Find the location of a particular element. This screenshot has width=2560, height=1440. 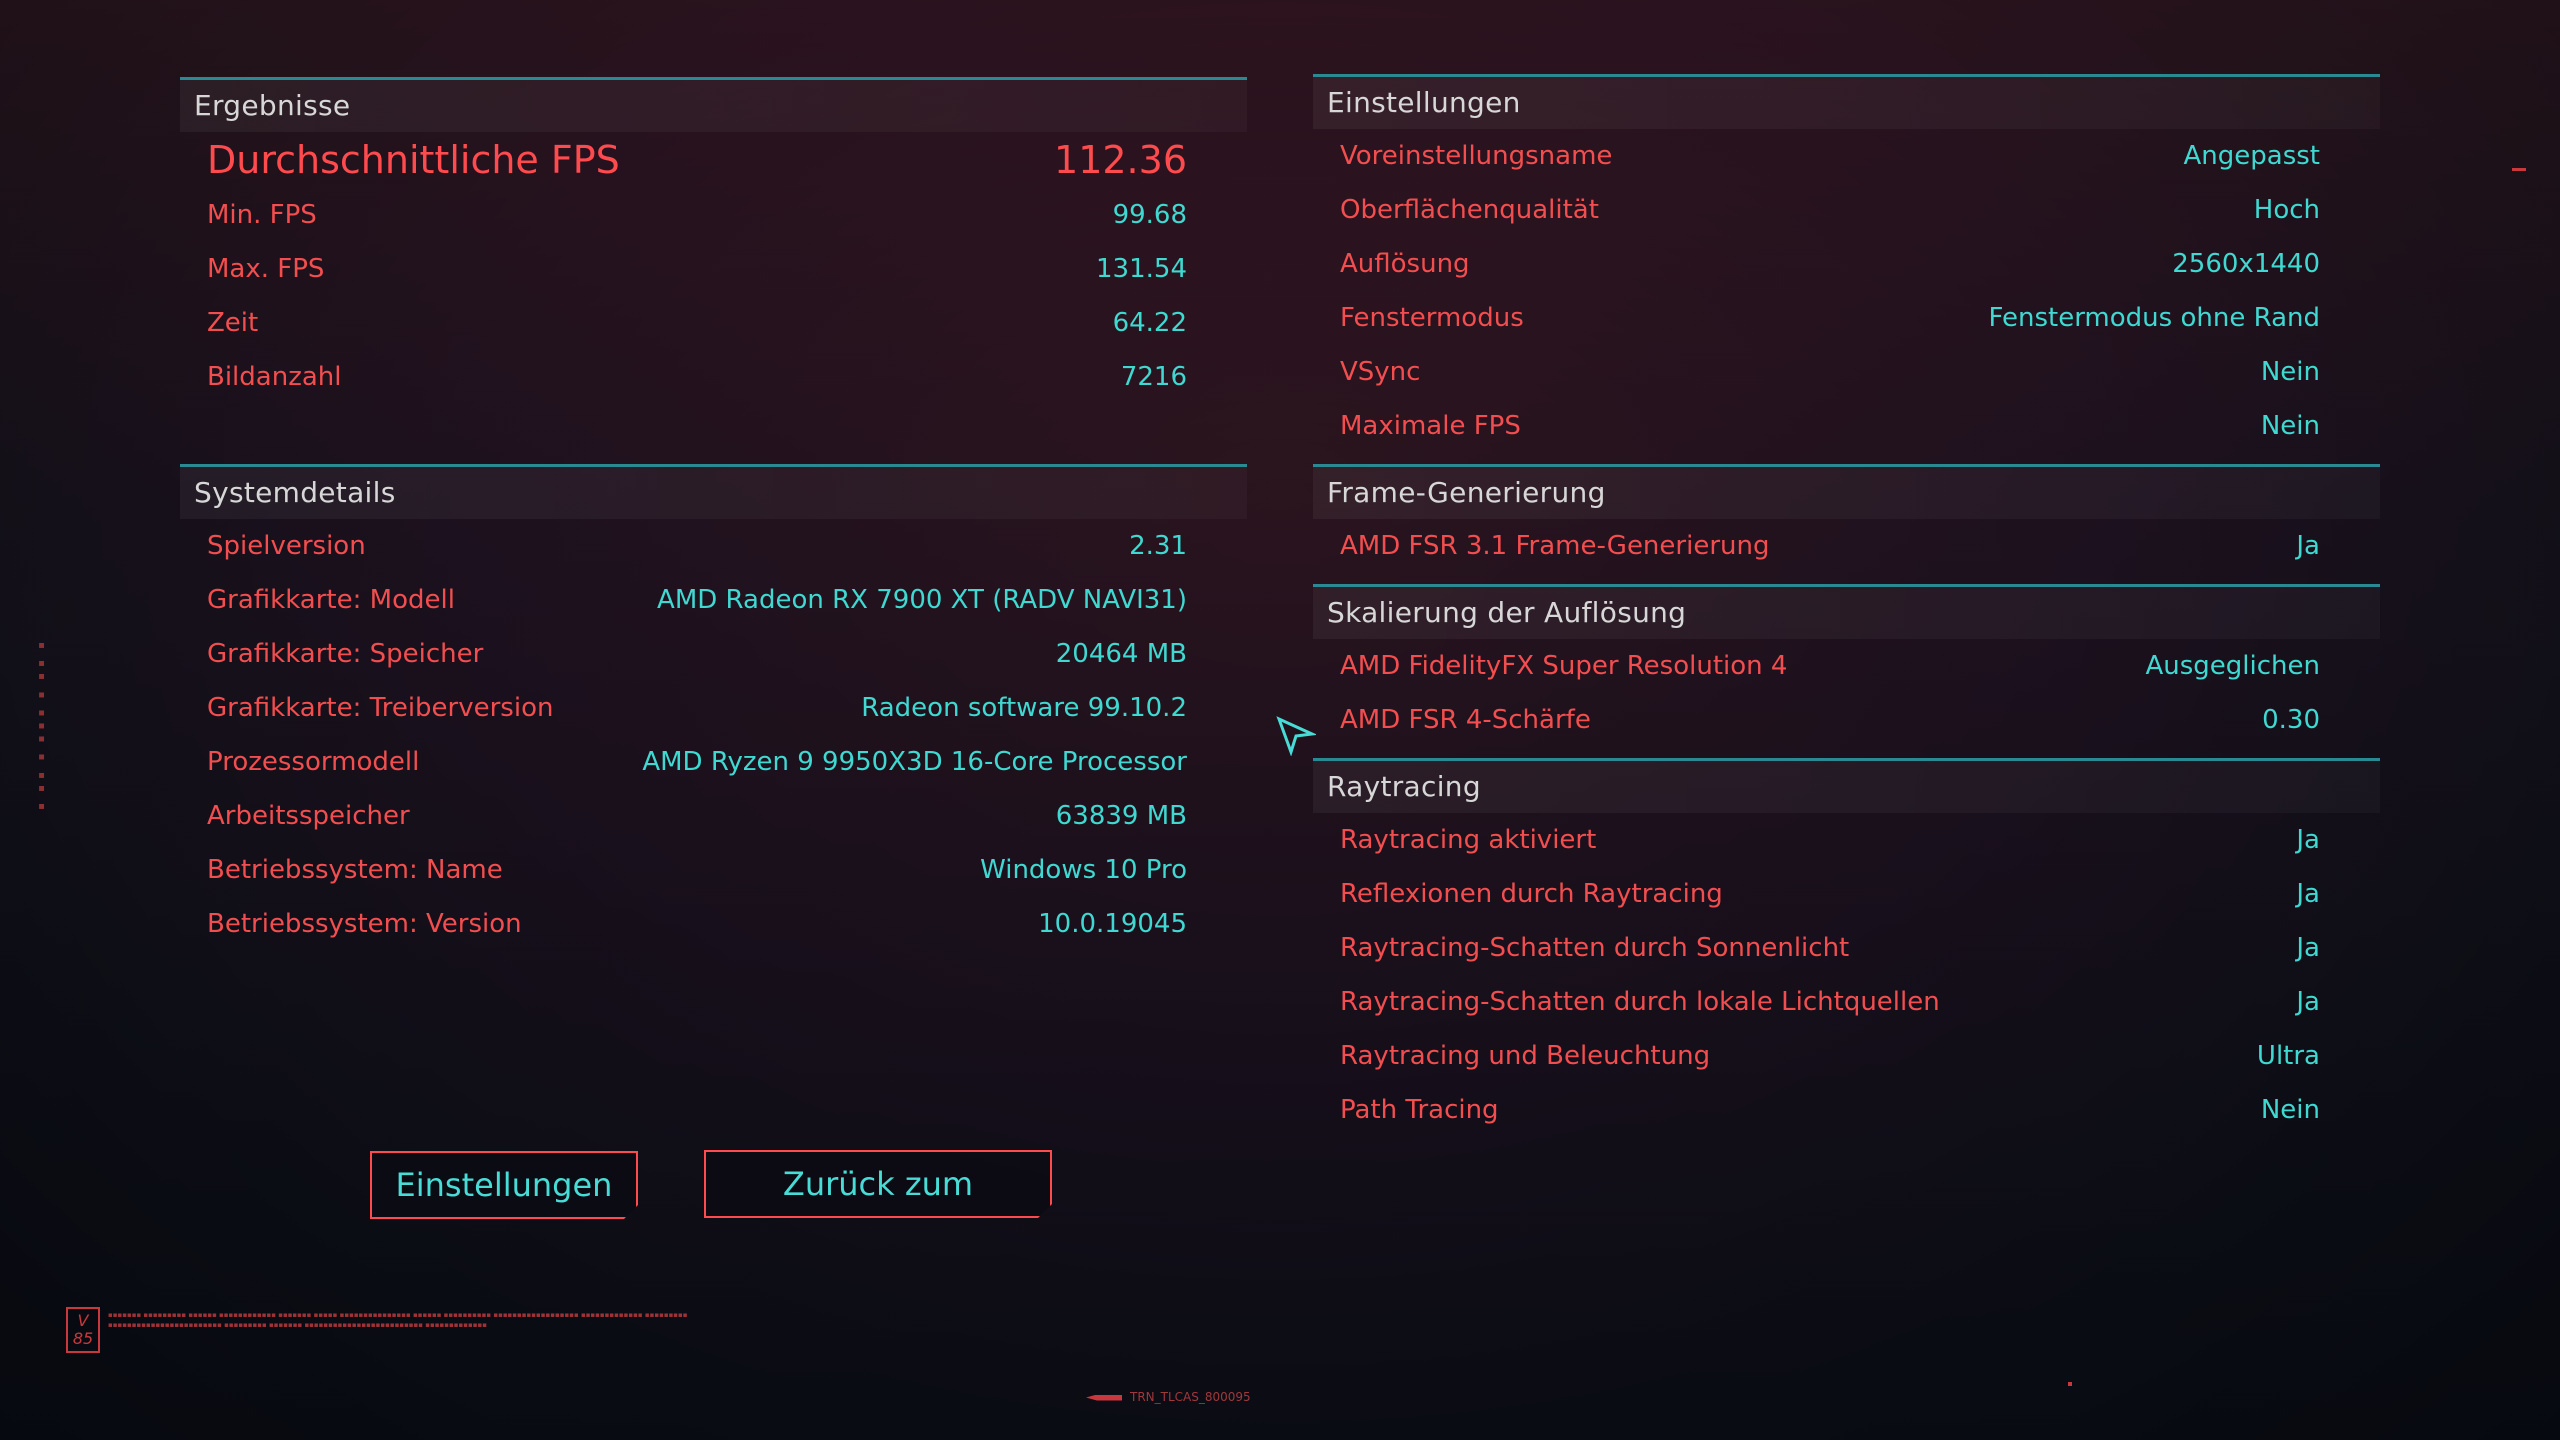

side-decoration: ▪ ▪▪ ▪ ▪▪▪ ▪ ▪▪ ▪ is located at coordinates (41, 727).